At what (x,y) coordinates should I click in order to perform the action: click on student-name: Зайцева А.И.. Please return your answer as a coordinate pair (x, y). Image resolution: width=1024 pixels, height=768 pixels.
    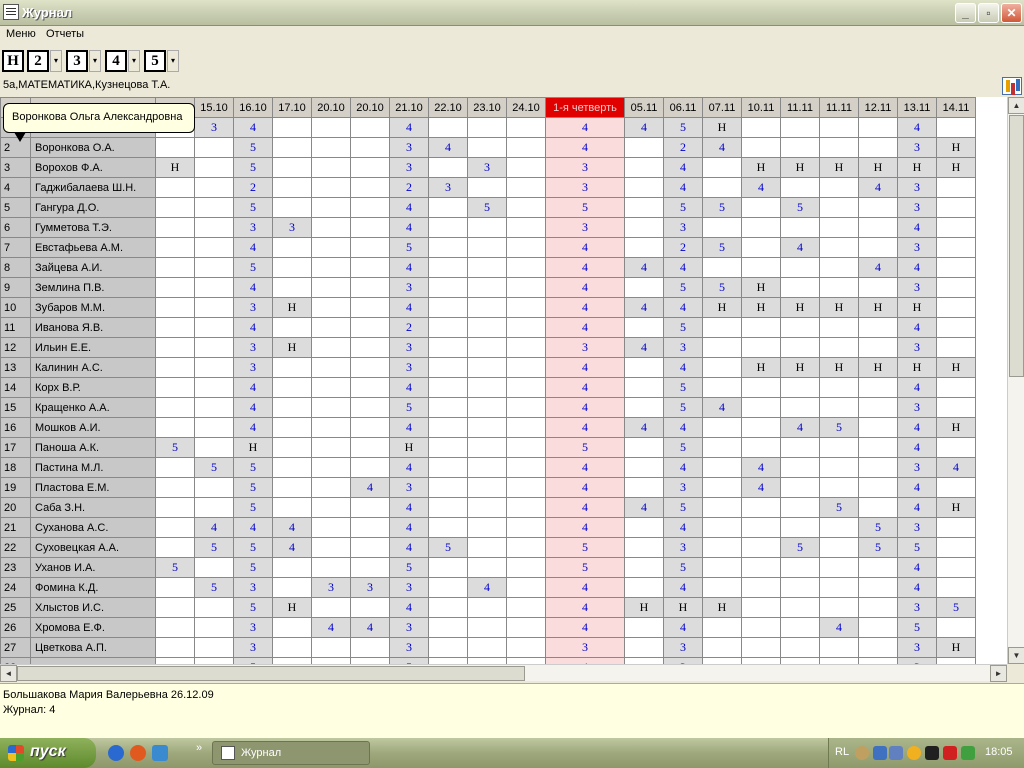
    Looking at the image, I should click on (93, 267).